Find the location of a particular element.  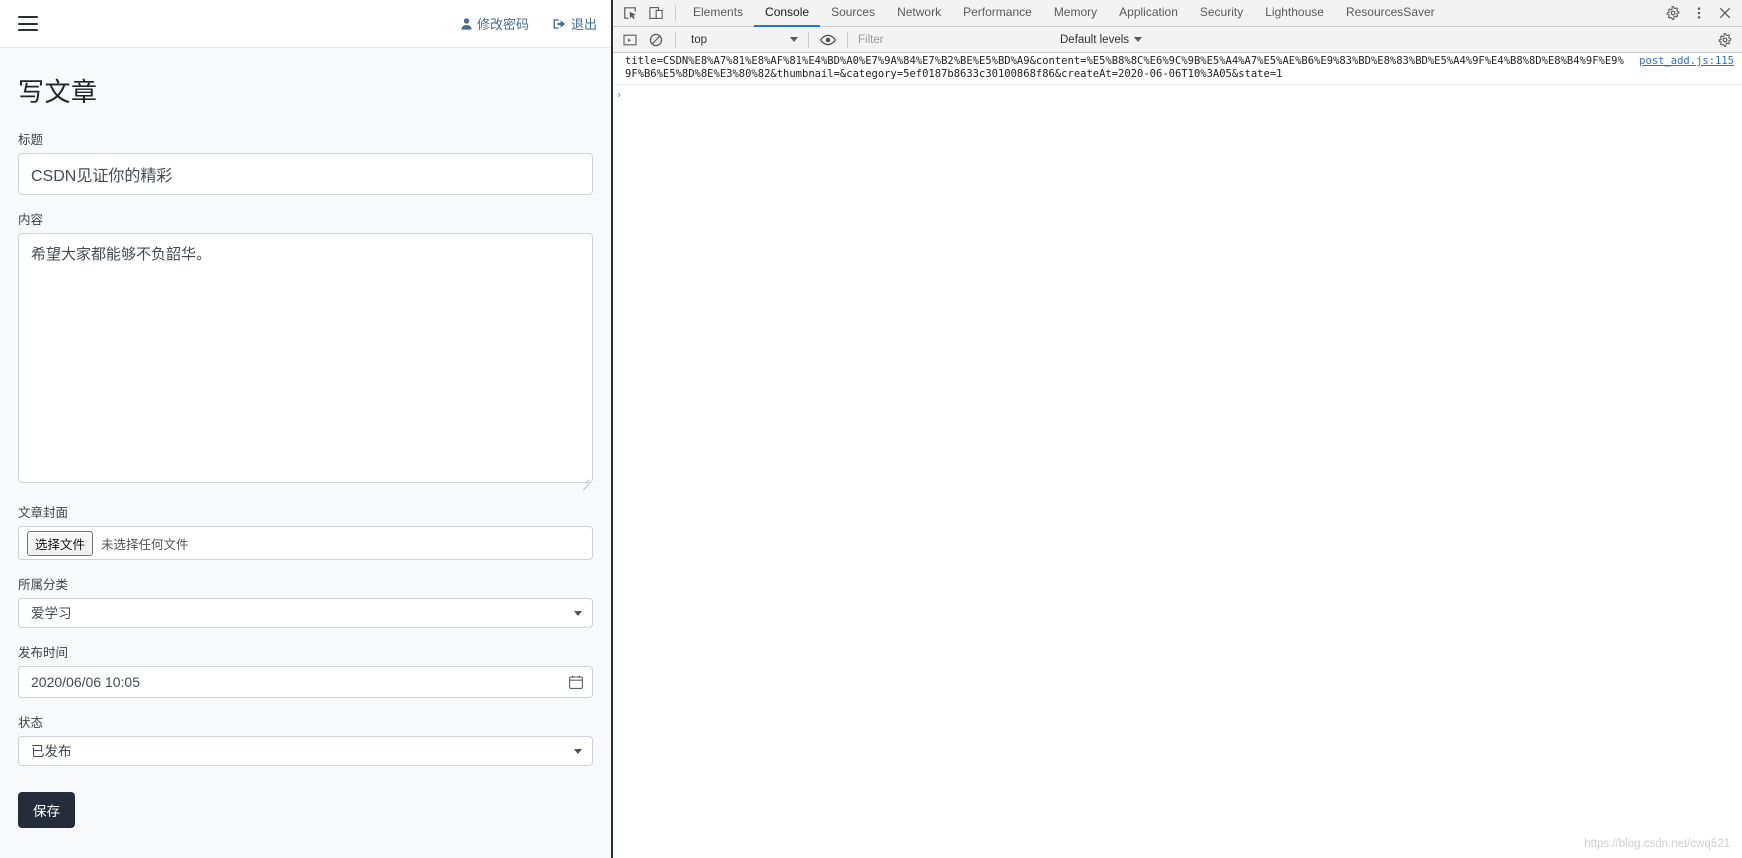

tab-resourcessaver: ResourcesSaver is located at coordinates (1390, 13).